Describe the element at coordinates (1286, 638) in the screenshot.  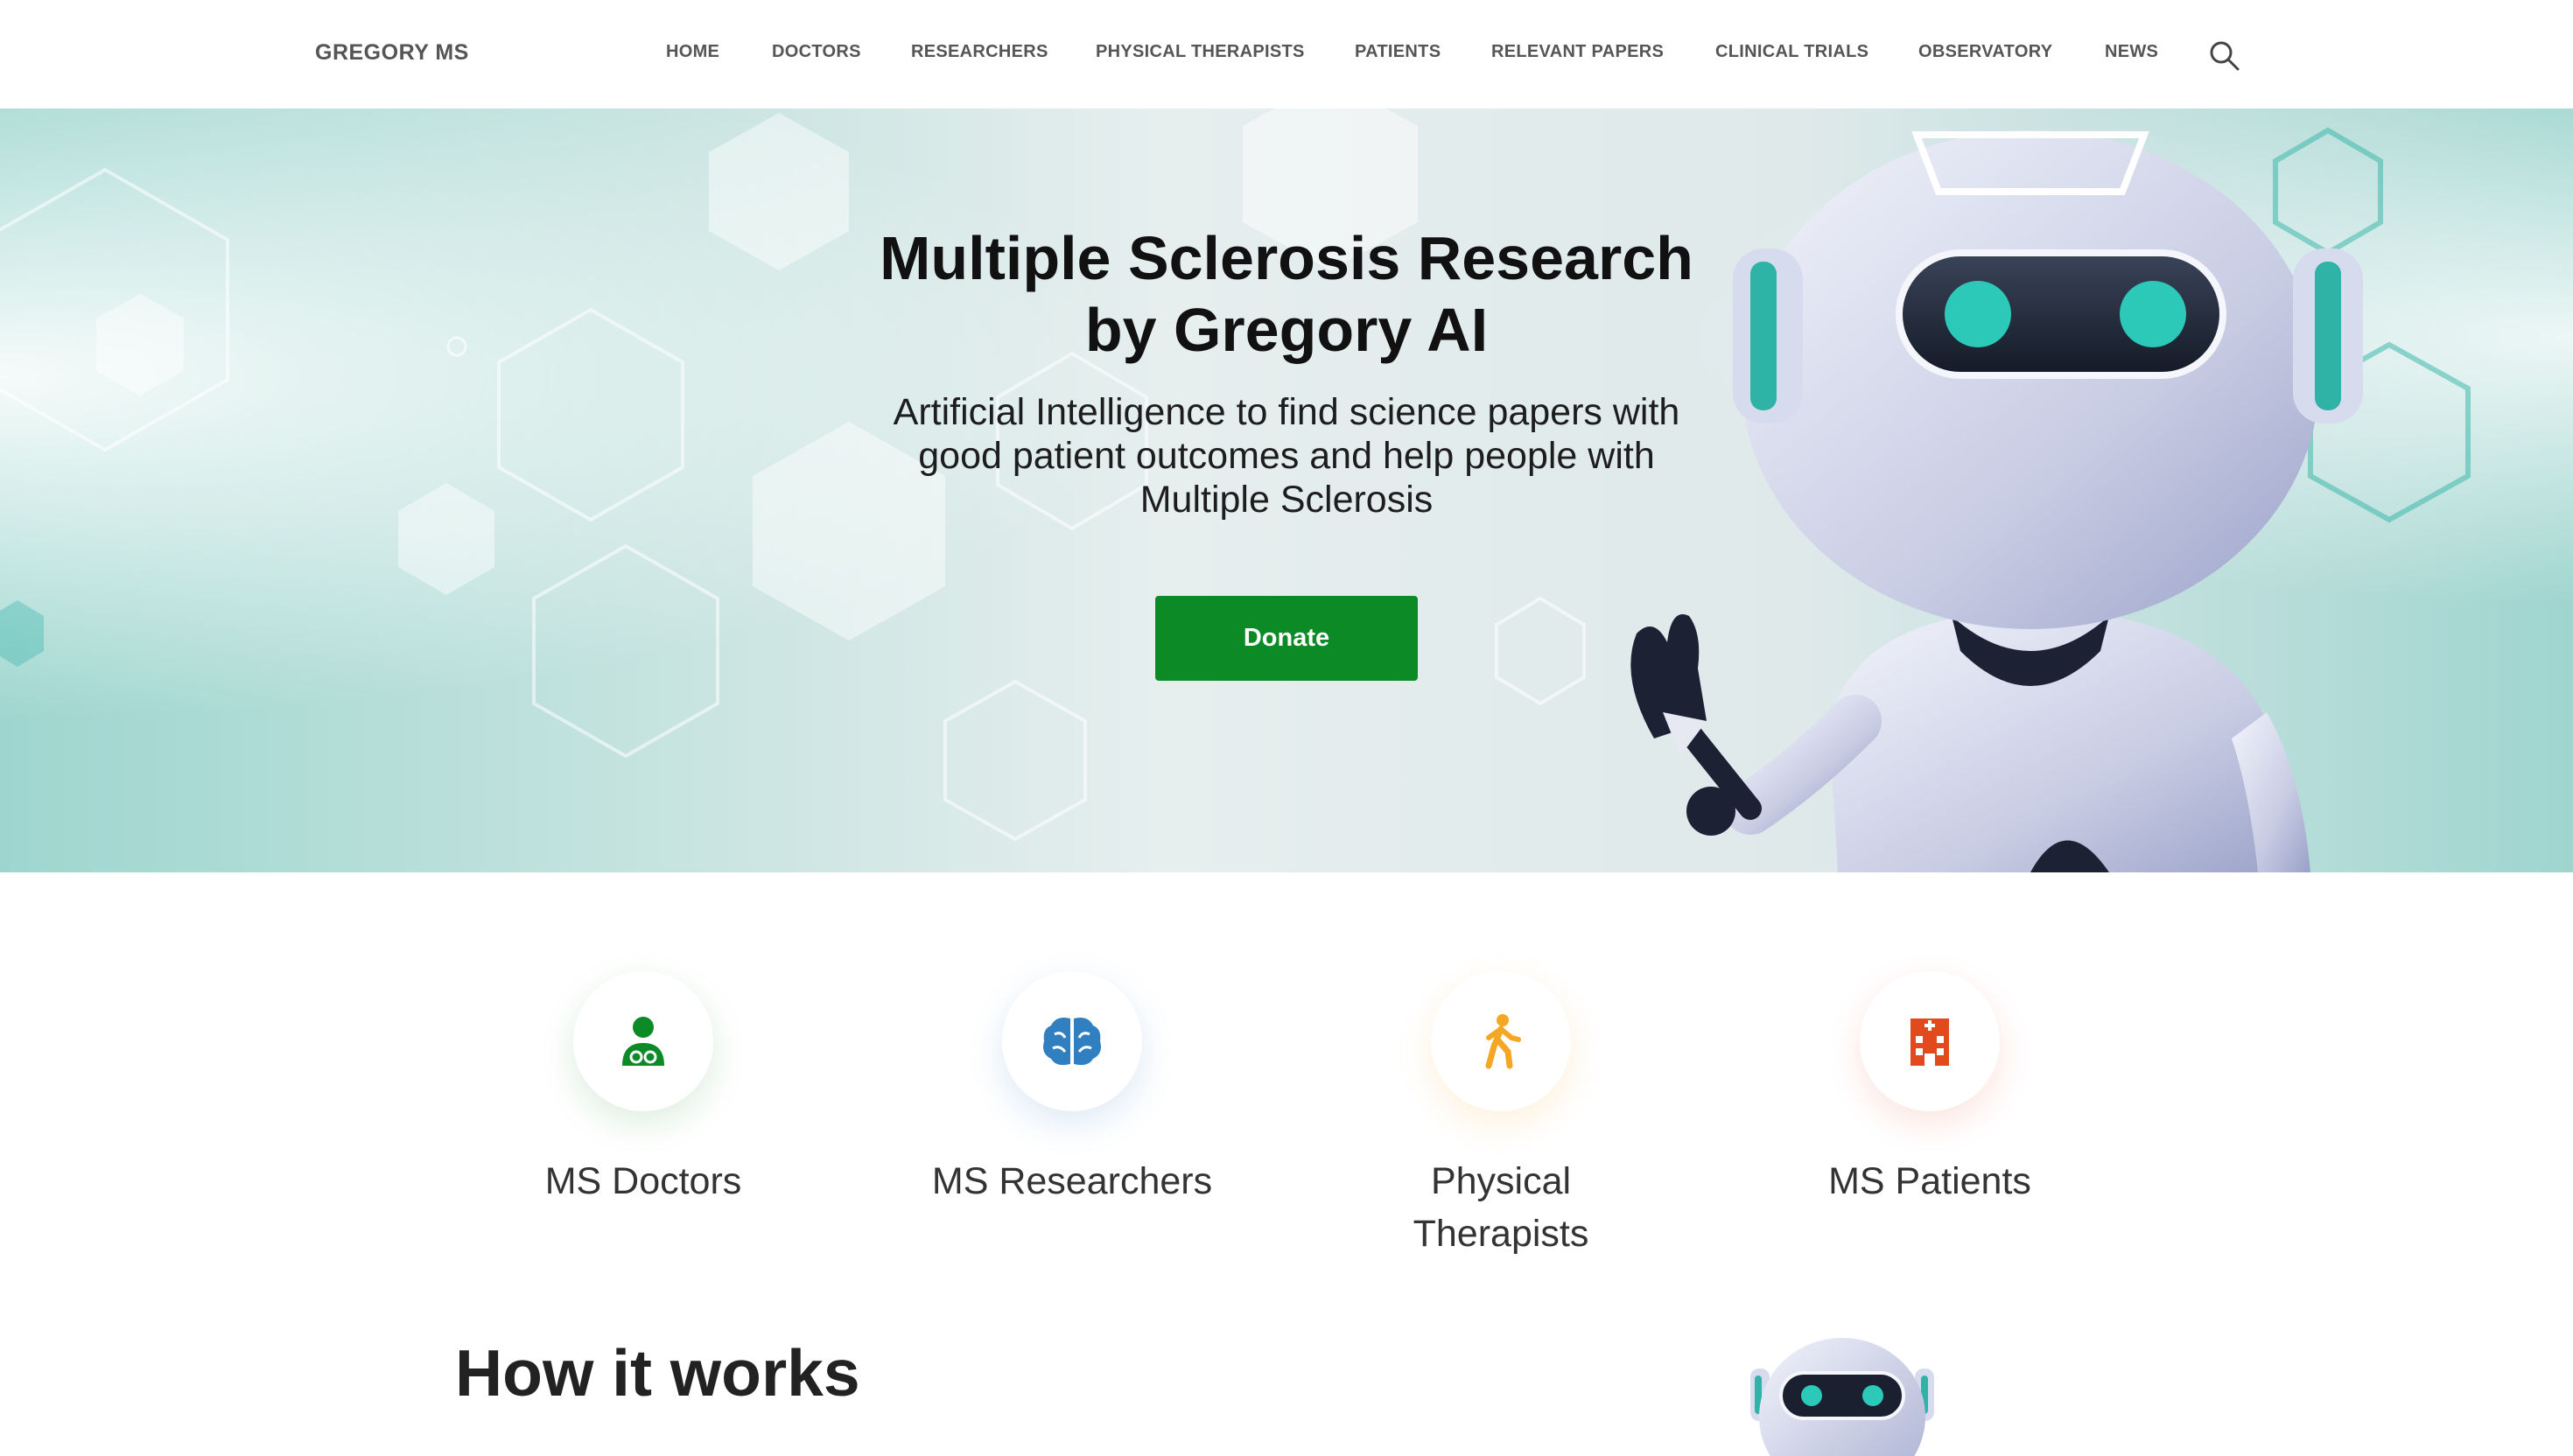
I see `donate-button: Donate` at that location.